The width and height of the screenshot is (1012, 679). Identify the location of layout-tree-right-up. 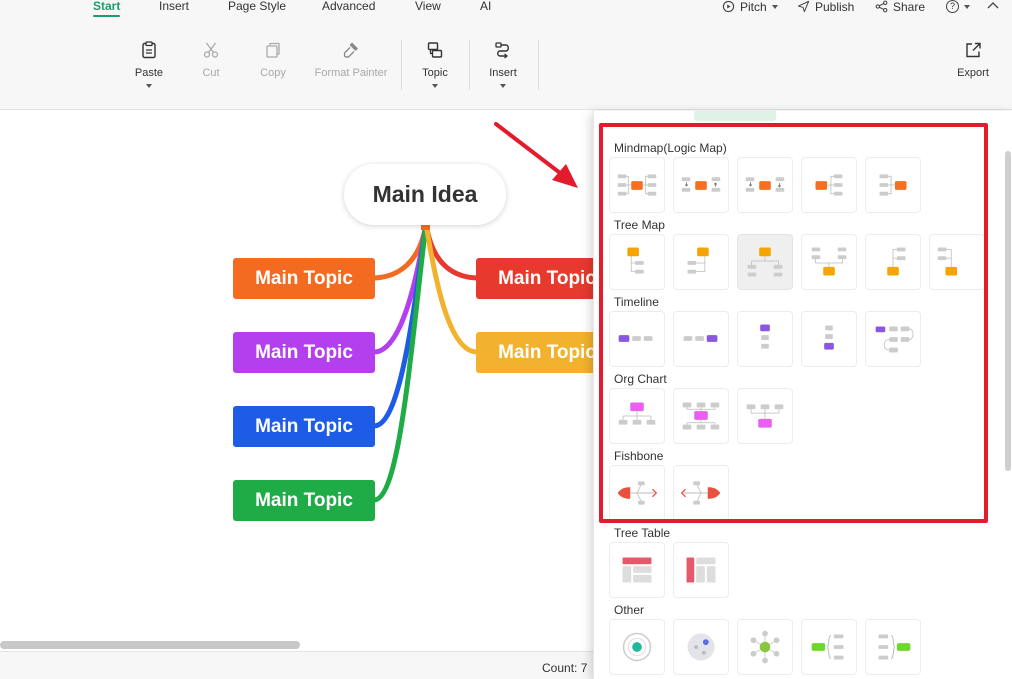
(893, 262).